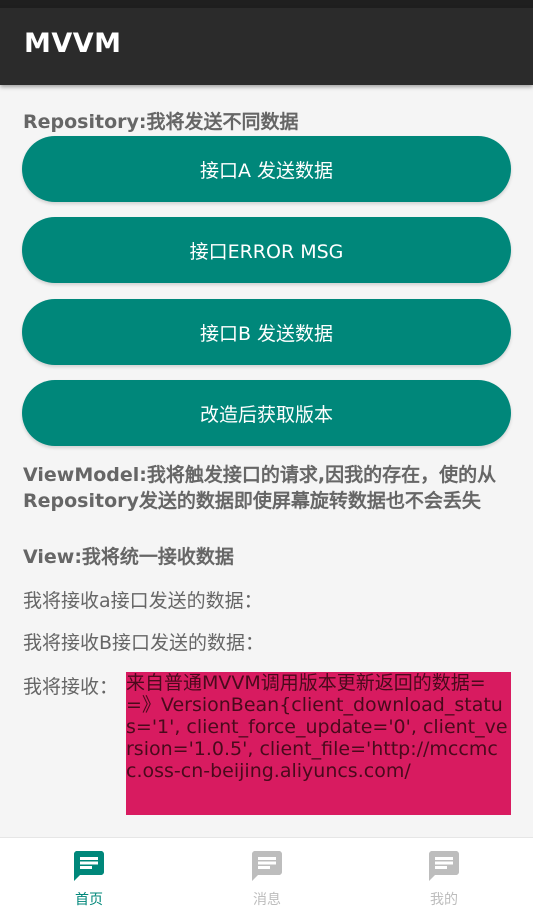 The width and height of the screenshot is (533, 915). I want to click on nav-item-home: 首页, so click(89, 876).